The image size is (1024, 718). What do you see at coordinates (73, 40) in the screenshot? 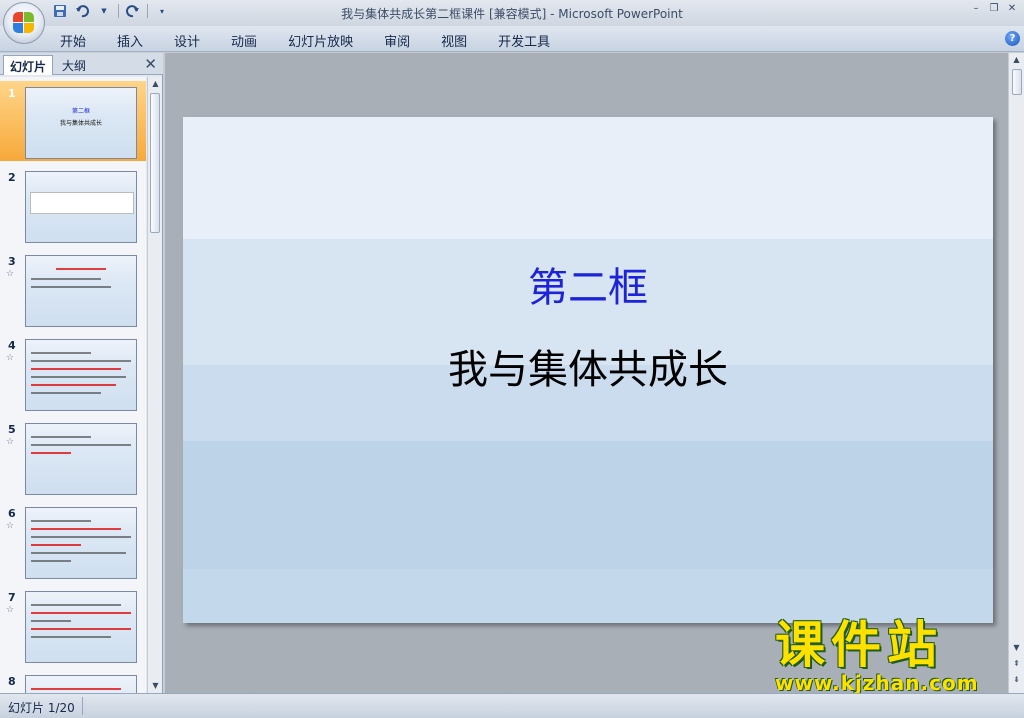
I see `tab-home: 开始` at bounding box center [73, 40].